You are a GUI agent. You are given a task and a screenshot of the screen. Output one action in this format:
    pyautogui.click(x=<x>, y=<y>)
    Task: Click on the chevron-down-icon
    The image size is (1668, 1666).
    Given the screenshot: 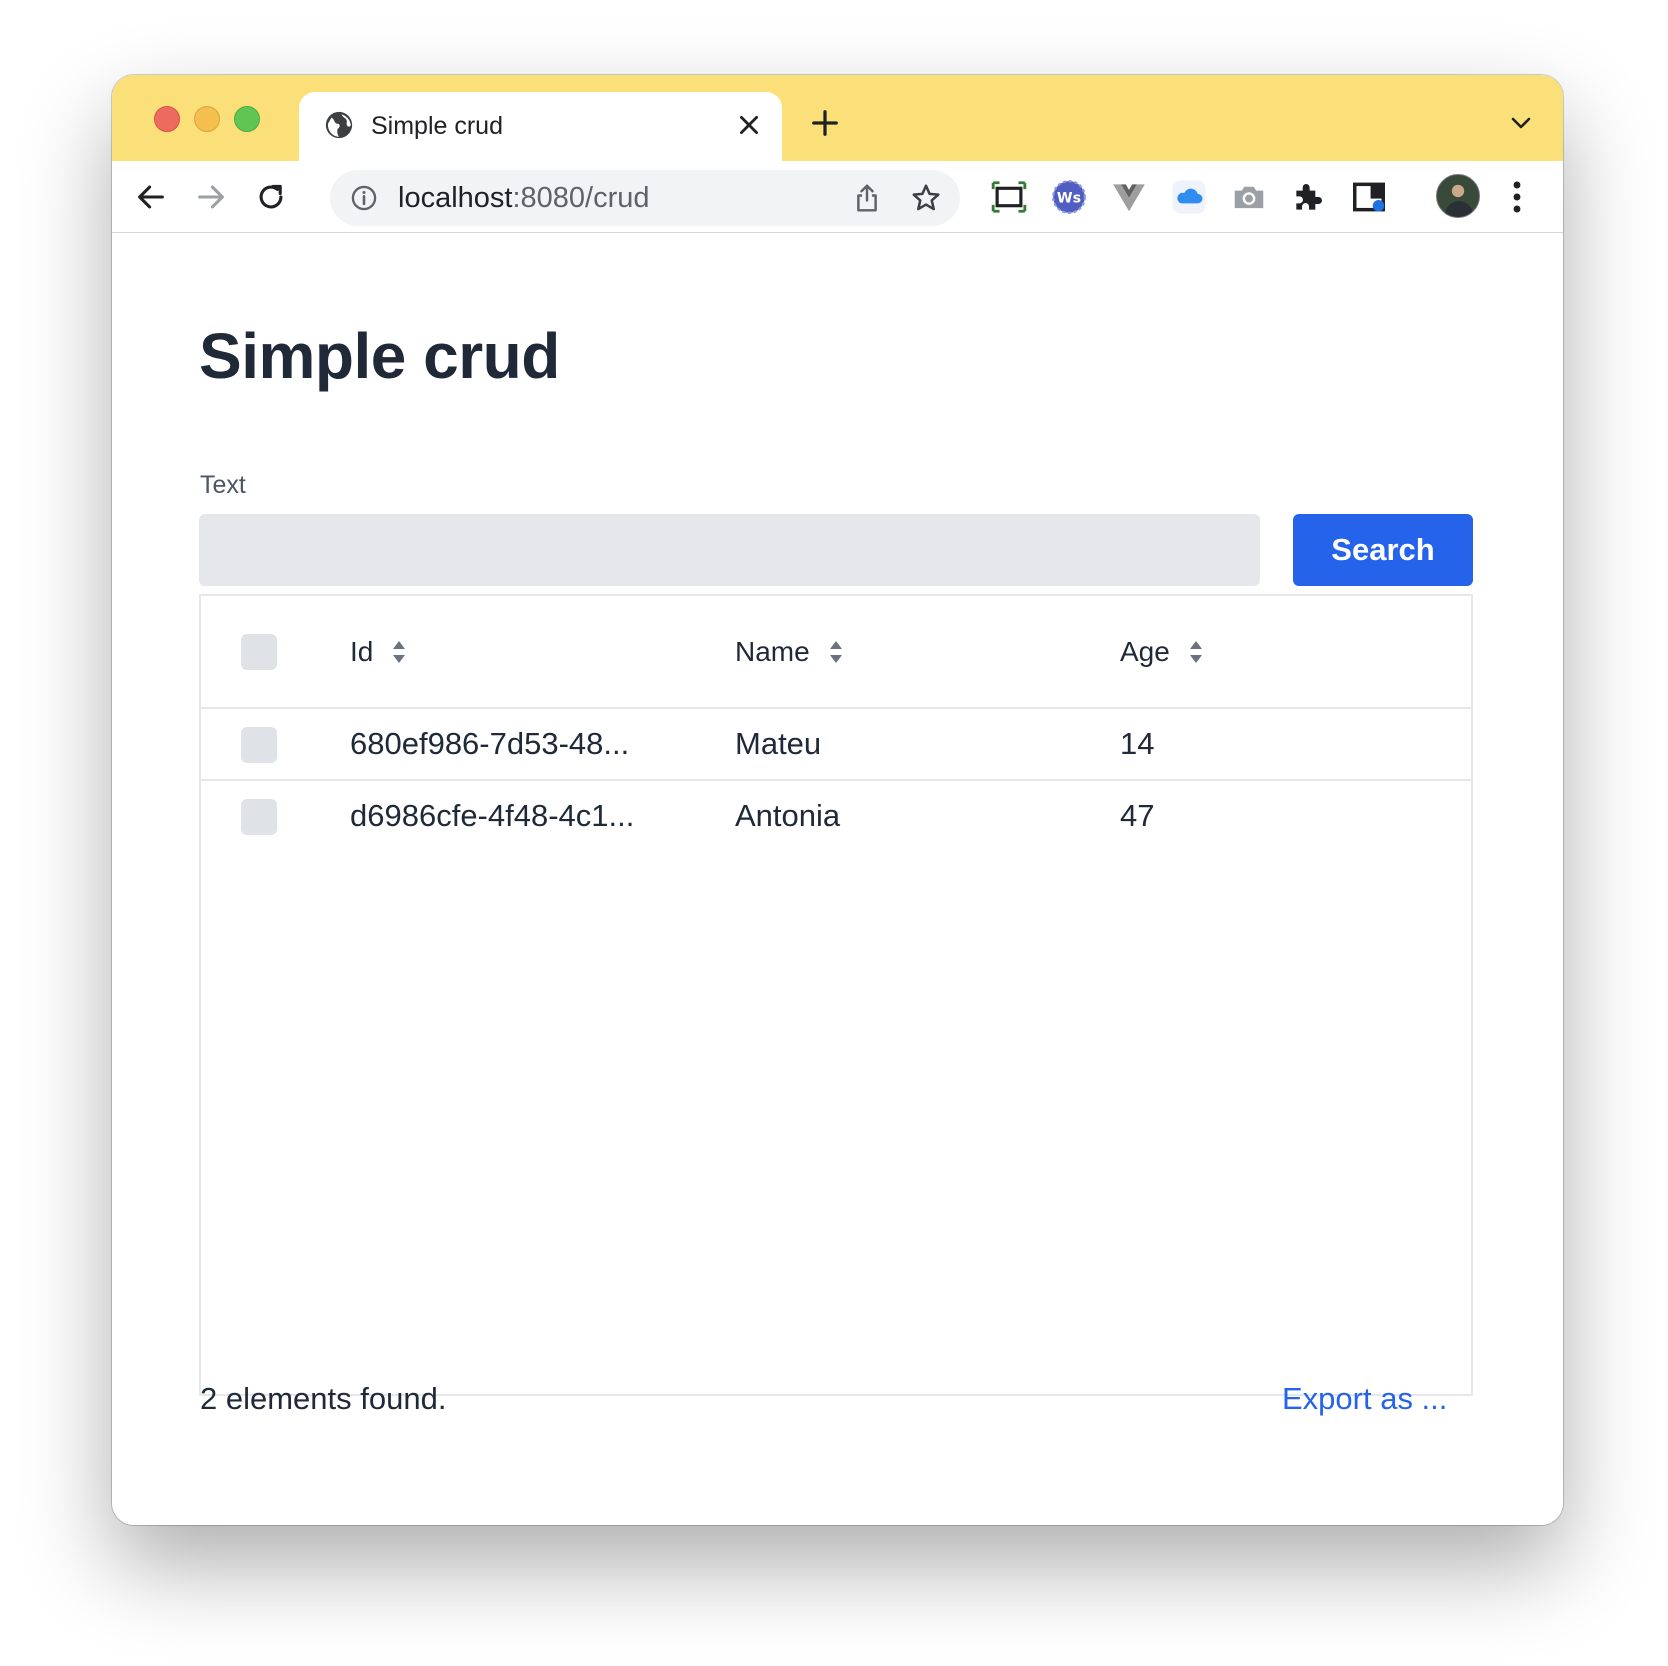 What is the action you would take?
    pyautogui.click(x=1521, y=123)
    